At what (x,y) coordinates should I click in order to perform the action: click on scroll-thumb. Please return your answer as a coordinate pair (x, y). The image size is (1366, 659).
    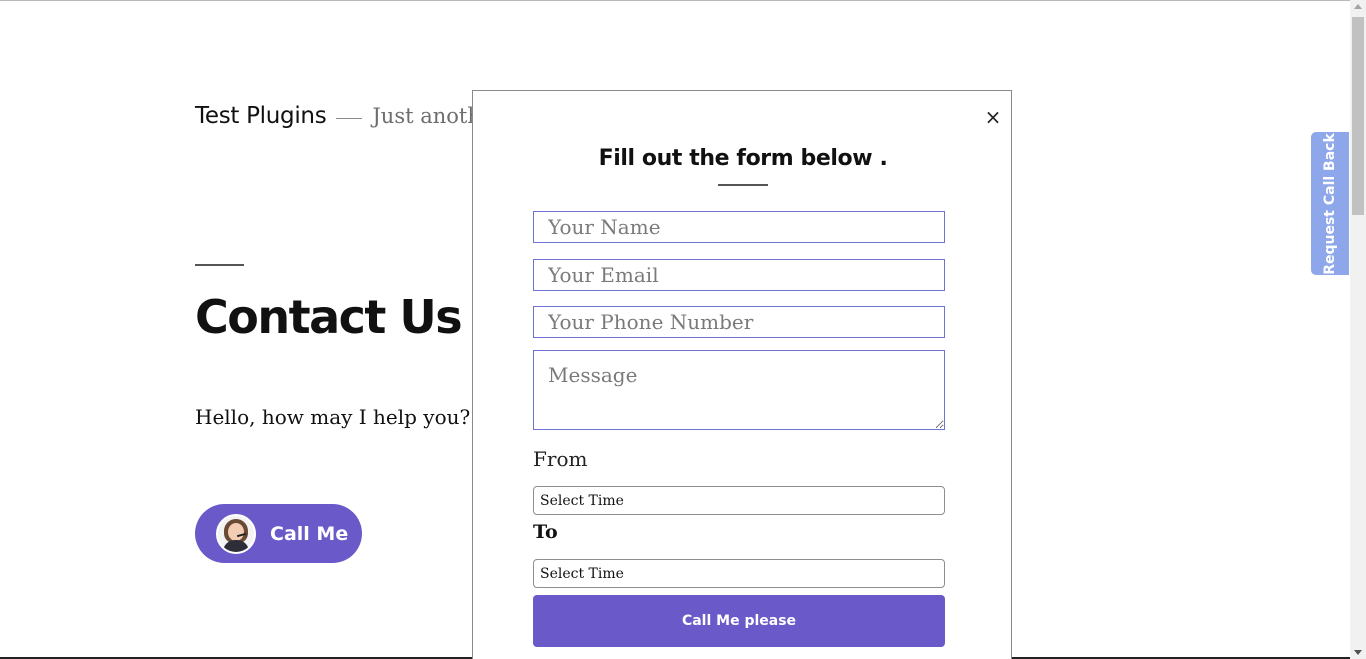
    Looking at the image, I should click on (1358, 116).